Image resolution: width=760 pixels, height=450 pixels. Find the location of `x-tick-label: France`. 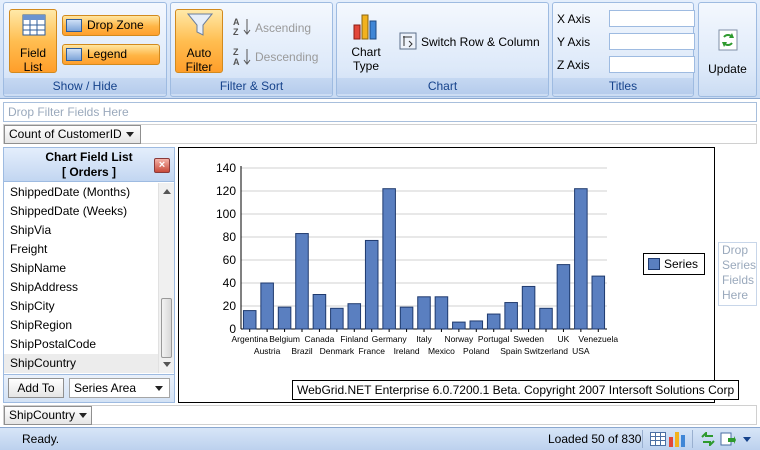

x-tick-label: France is located at coordinates (371, 351).